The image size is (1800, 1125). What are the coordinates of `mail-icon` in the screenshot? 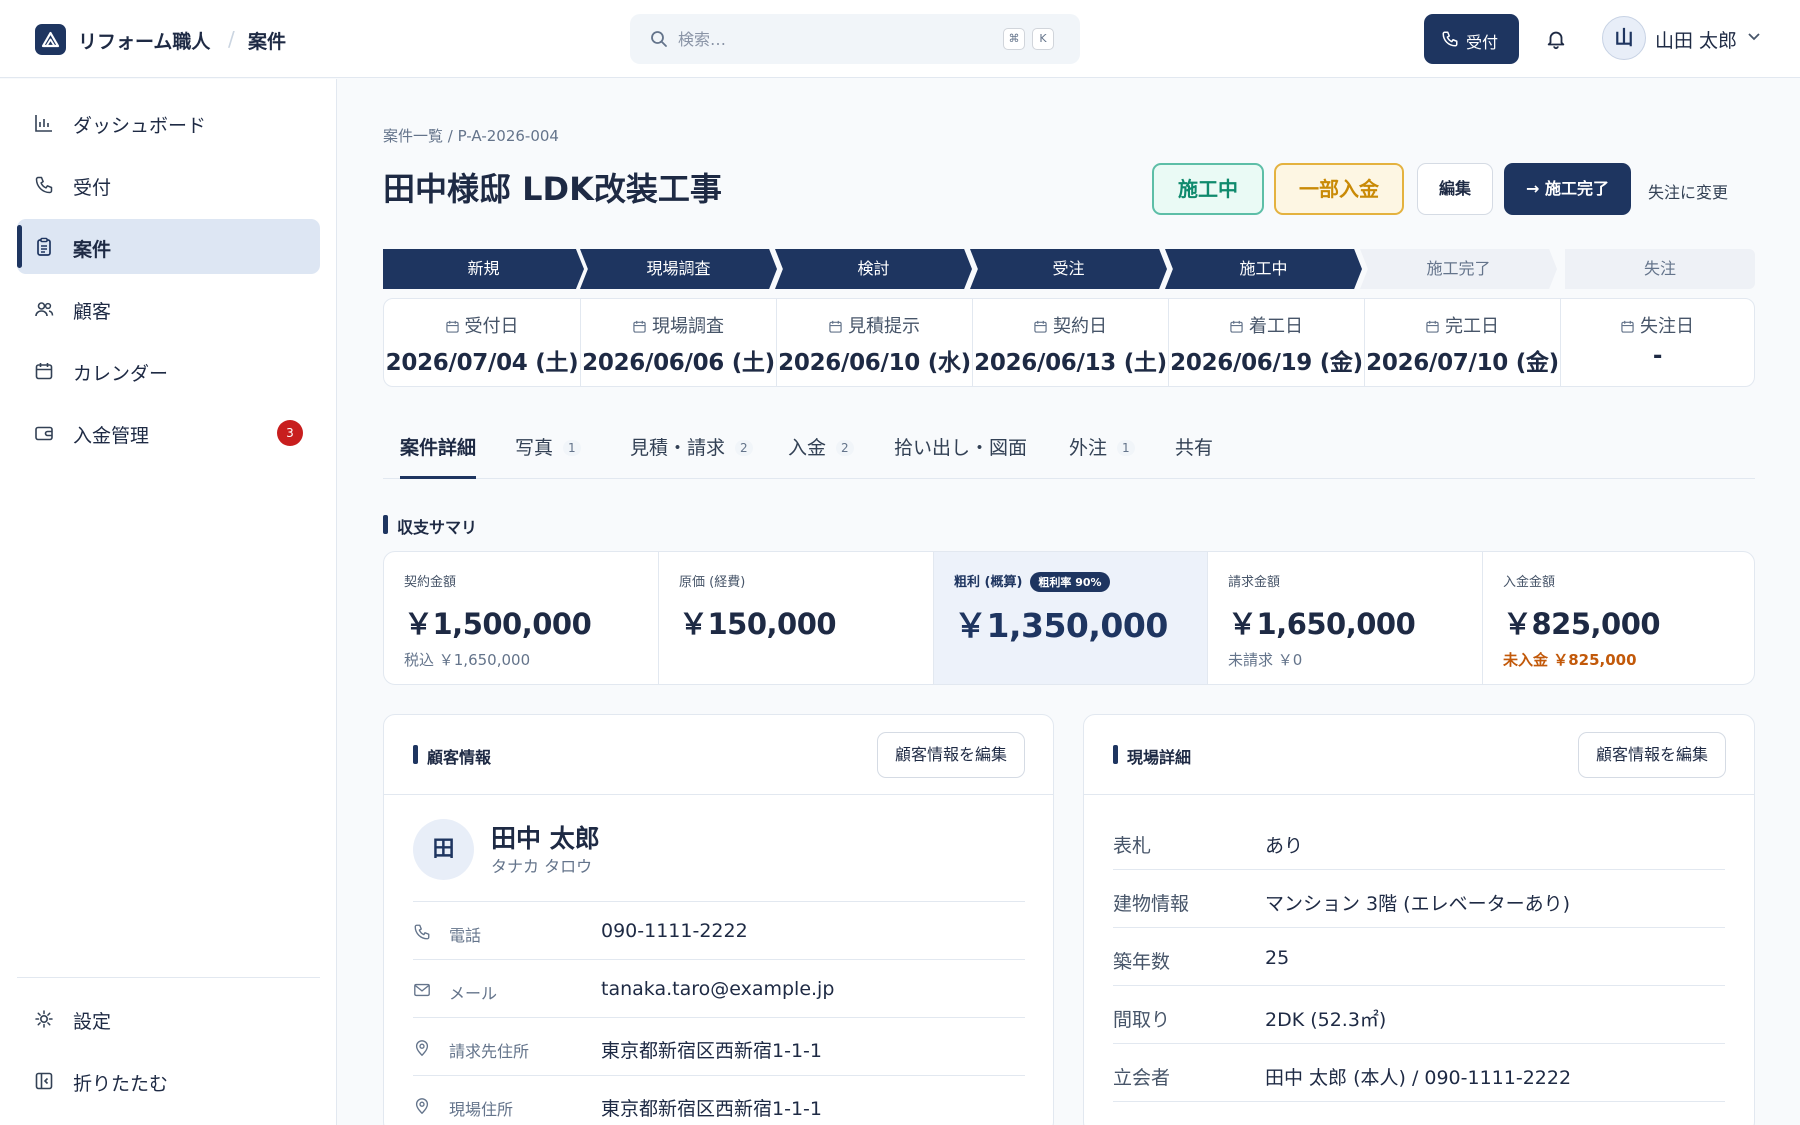 It's located at (422, 990).